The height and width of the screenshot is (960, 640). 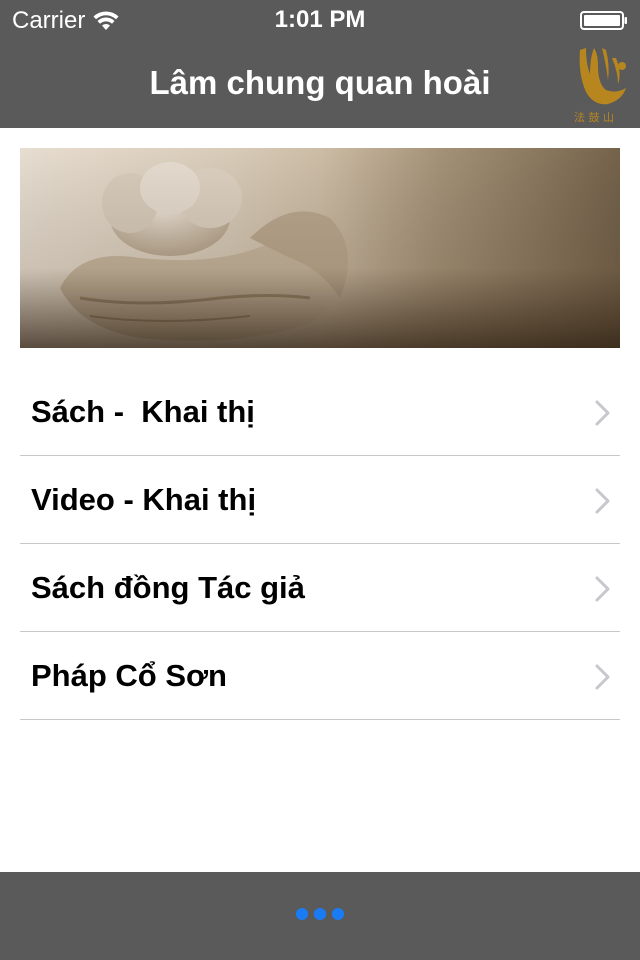 What do you see at coordinates (144, 499) in the screenshot?
I see `menu-item-label: Video - Khai thị` at bounding box center [144, 499].